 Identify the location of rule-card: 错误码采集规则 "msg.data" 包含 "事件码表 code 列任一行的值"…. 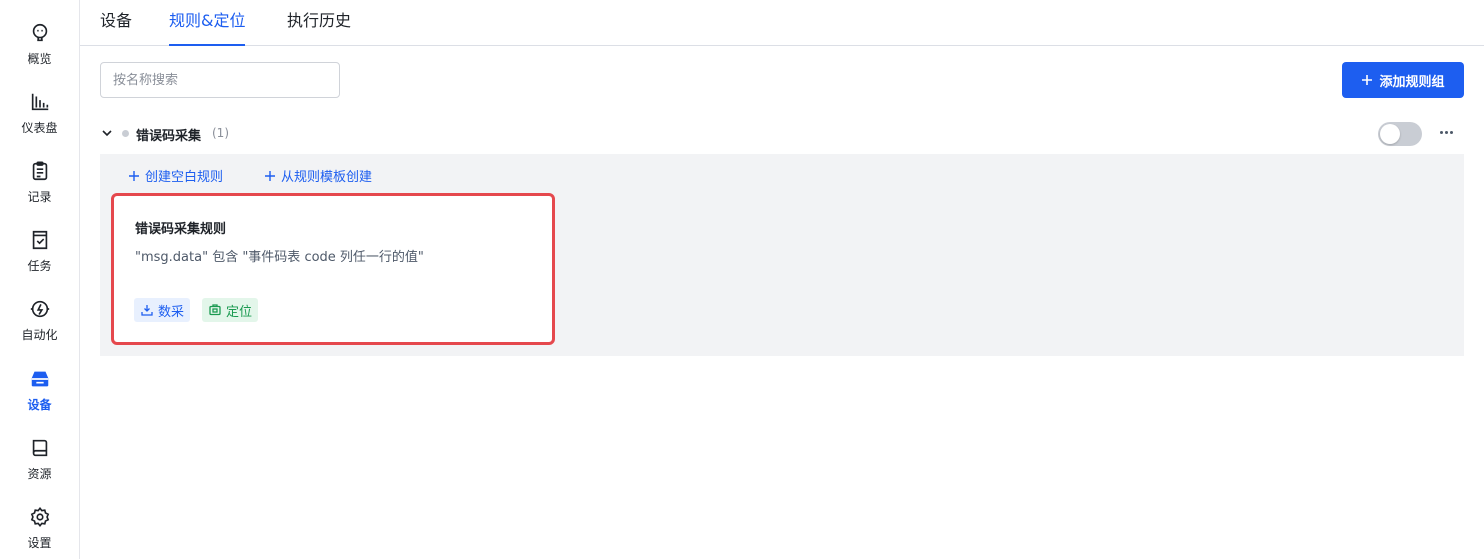
(333, 269).